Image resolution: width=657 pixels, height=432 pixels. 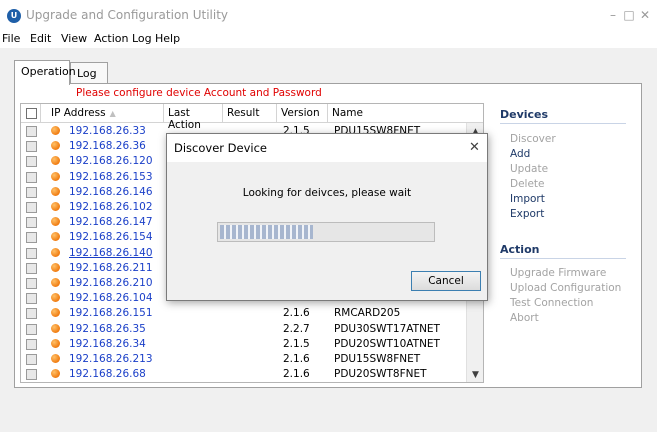 I want to click on upgrade-firmware-link: Upgrade Firmware, so click(x=558, y=273).